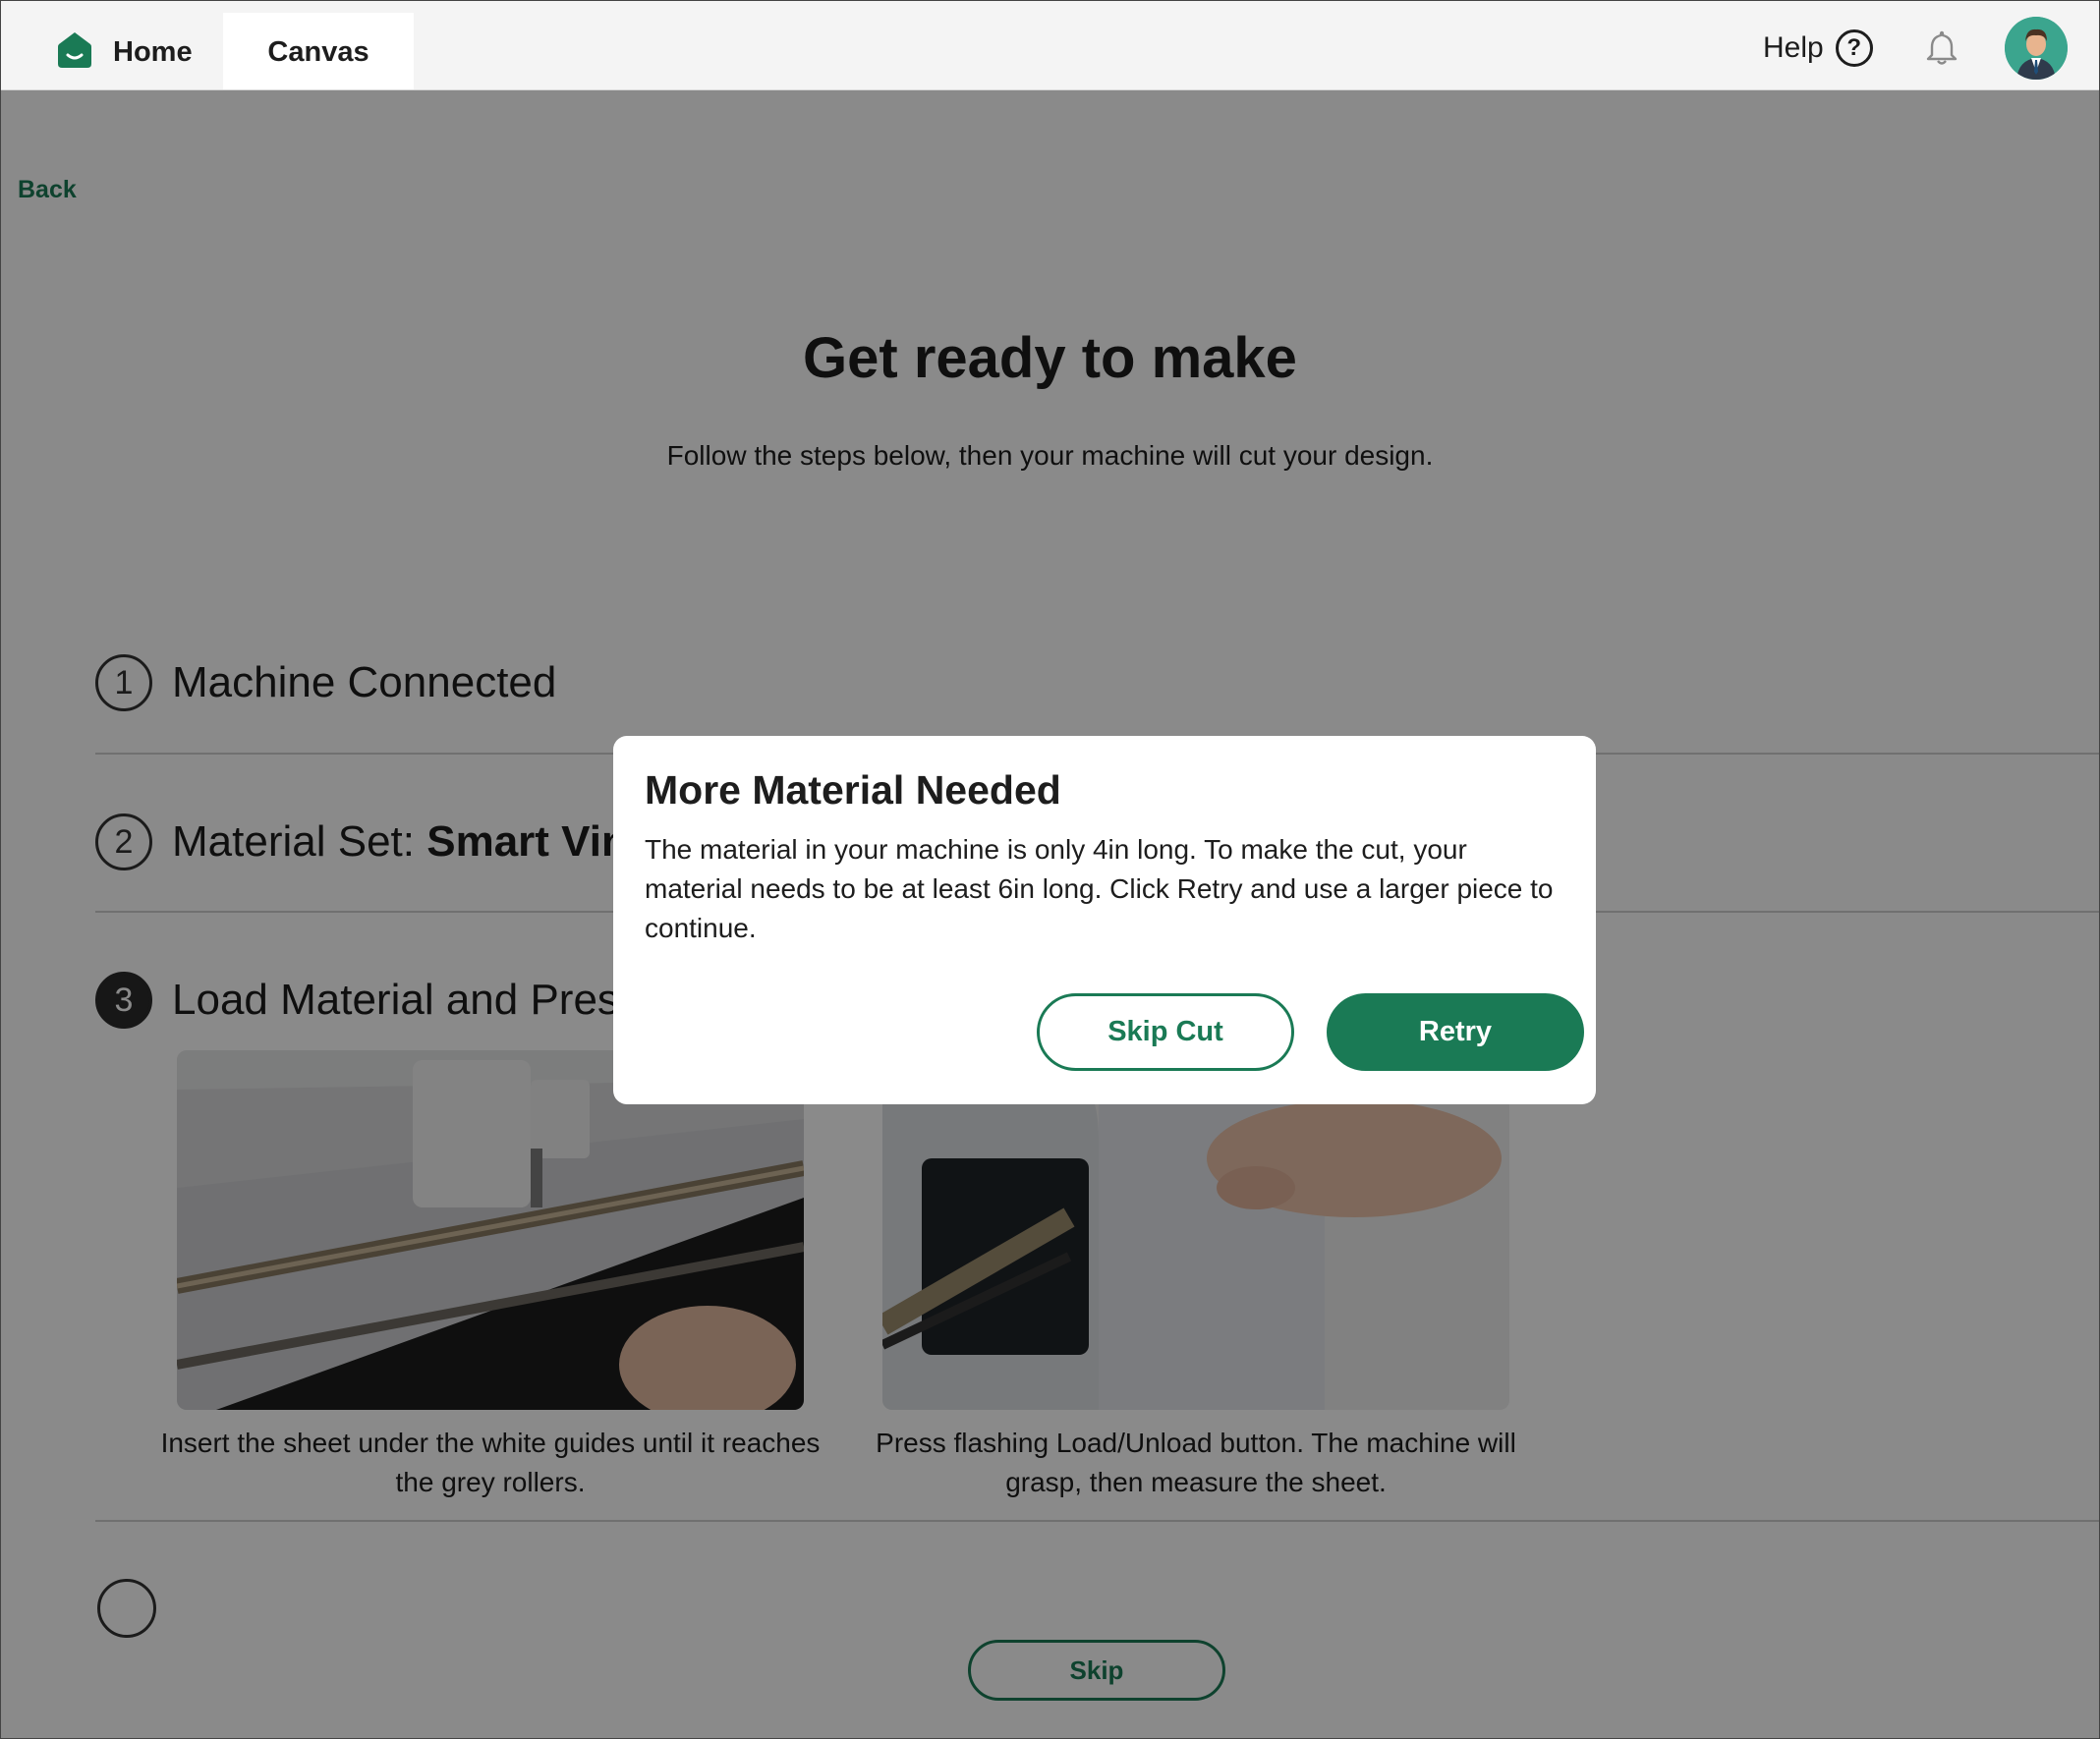 The height and width of the screenshot is (1739, 2100). I want to click on help-icon: ?, so click(1854, 48).